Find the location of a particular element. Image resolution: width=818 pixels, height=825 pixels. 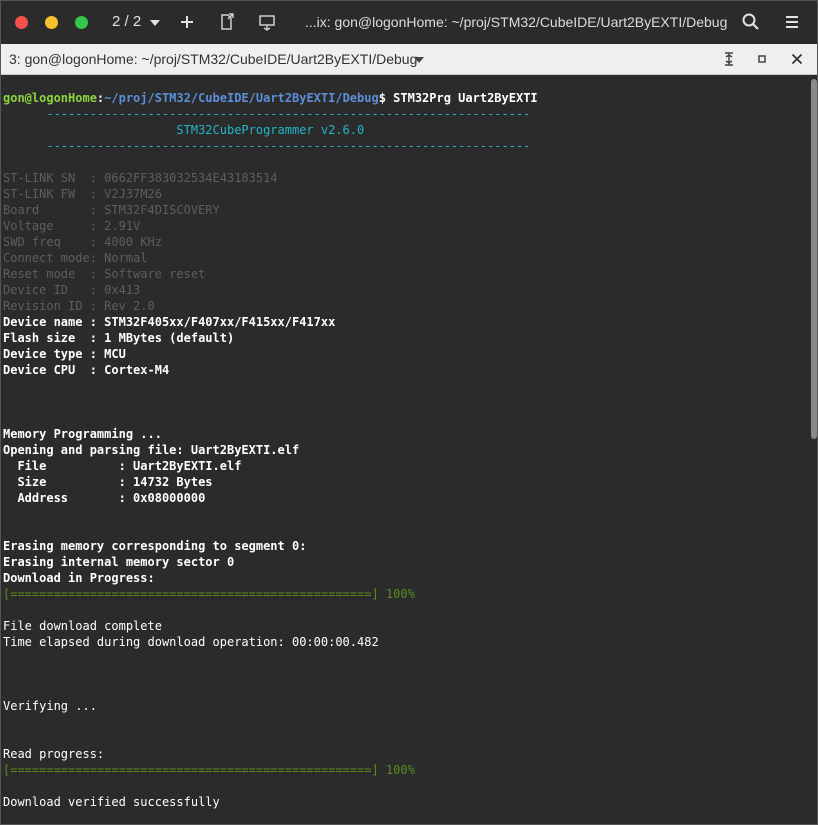

banner-title: STM32CubeProgrammer v2.6.0 is located at coordinates (184, 130).